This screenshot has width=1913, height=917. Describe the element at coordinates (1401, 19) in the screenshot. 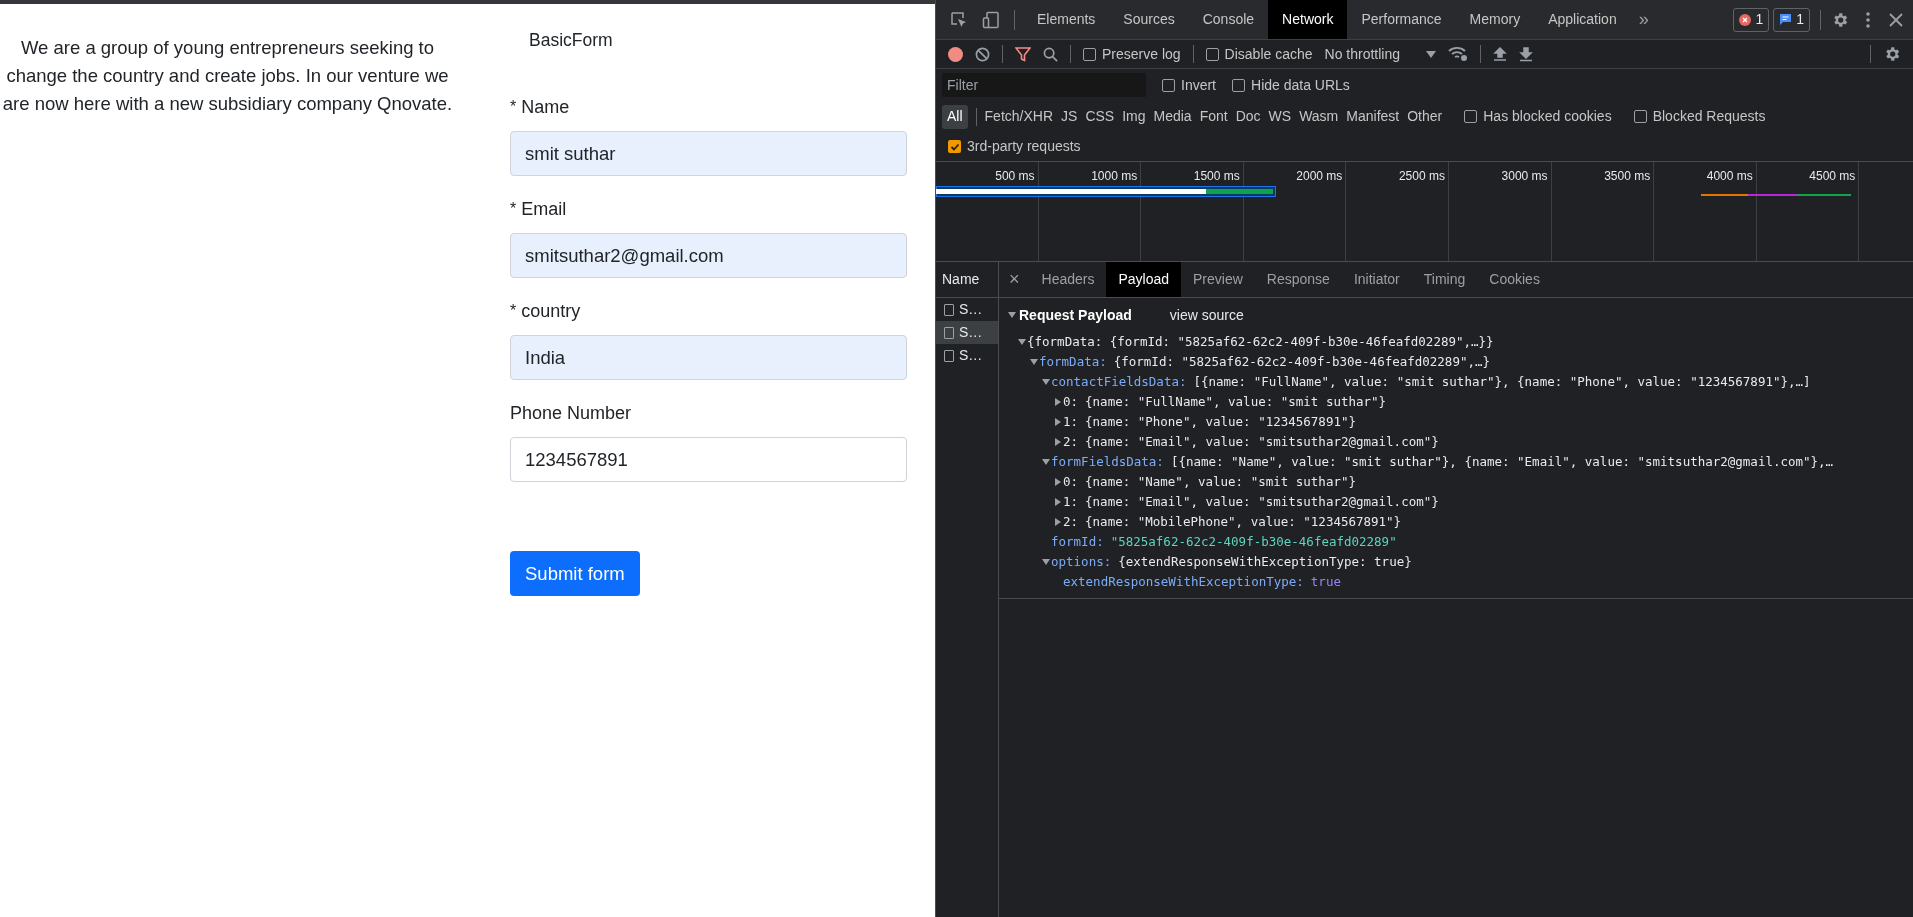

I see `devtools-tab: Performance` at that location.